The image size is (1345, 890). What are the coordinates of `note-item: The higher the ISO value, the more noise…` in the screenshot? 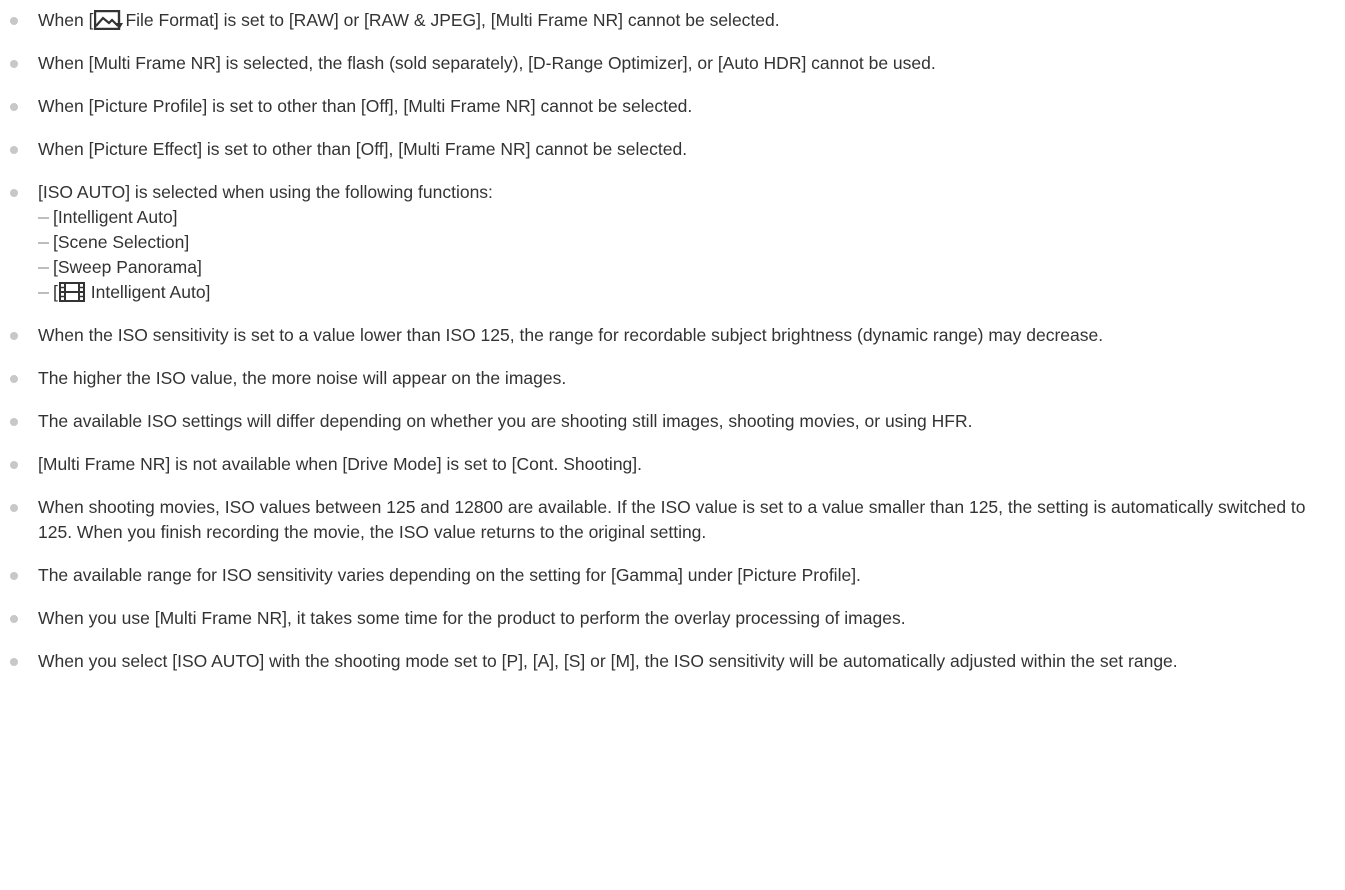 It's located at (666, 378).